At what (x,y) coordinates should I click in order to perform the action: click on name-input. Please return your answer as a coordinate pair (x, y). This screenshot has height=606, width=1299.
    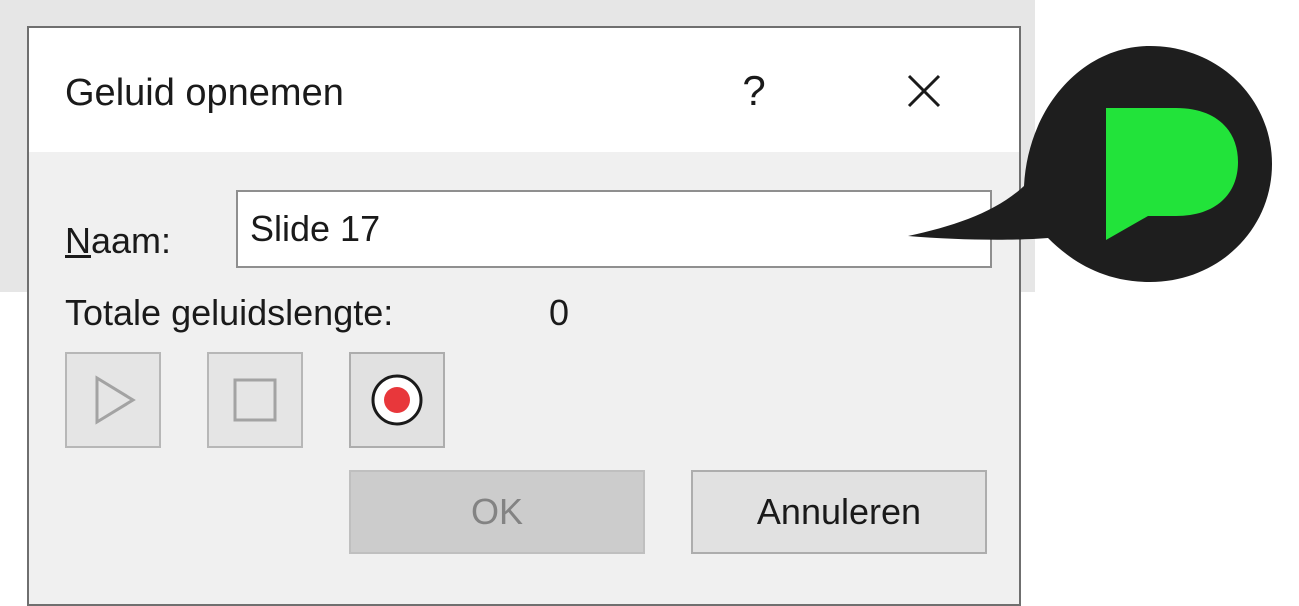
    Looking at the image, I should click on (614, 229).